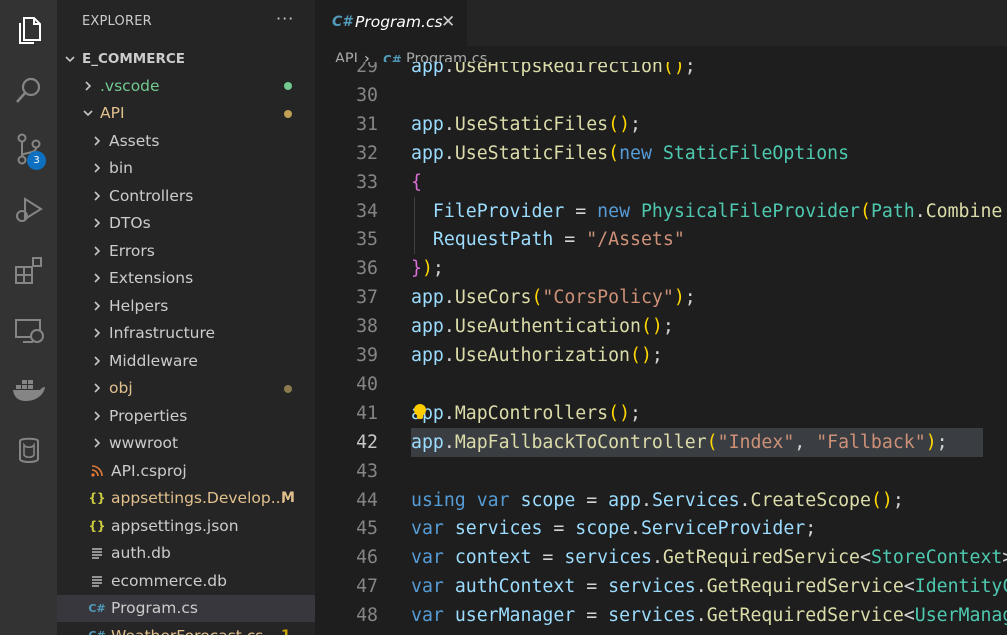  Describe the element at coordinates (139, 305) in the screenshot. I see `item-label: Helpers` at that location.